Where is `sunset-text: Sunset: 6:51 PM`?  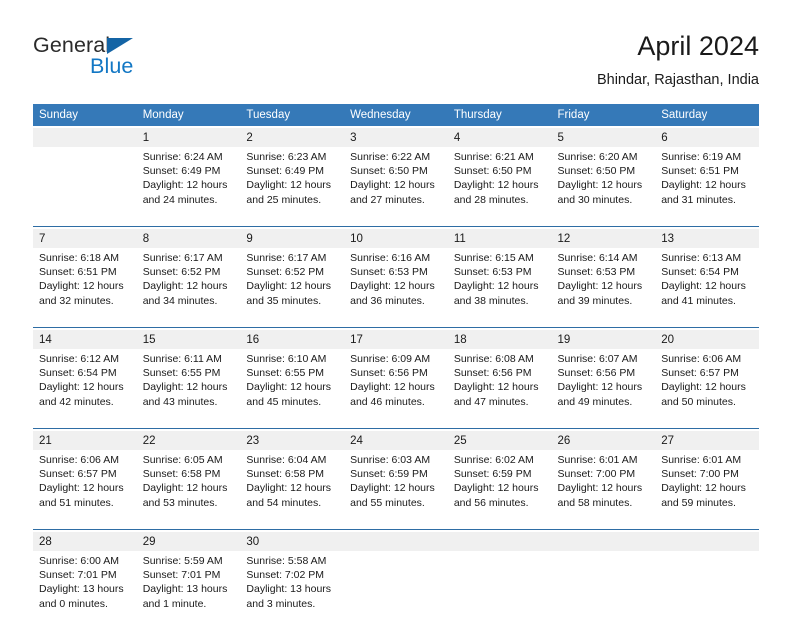 sunset-text: Sunset: 6:51 PM is located at coordinates (78, 272).